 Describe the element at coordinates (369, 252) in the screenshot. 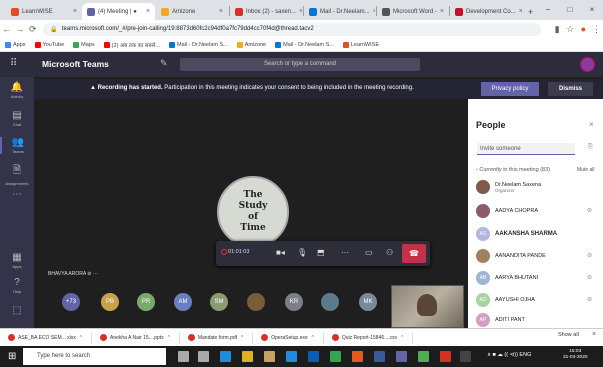

I see `chat-toggle-icon: ▭` at that location.